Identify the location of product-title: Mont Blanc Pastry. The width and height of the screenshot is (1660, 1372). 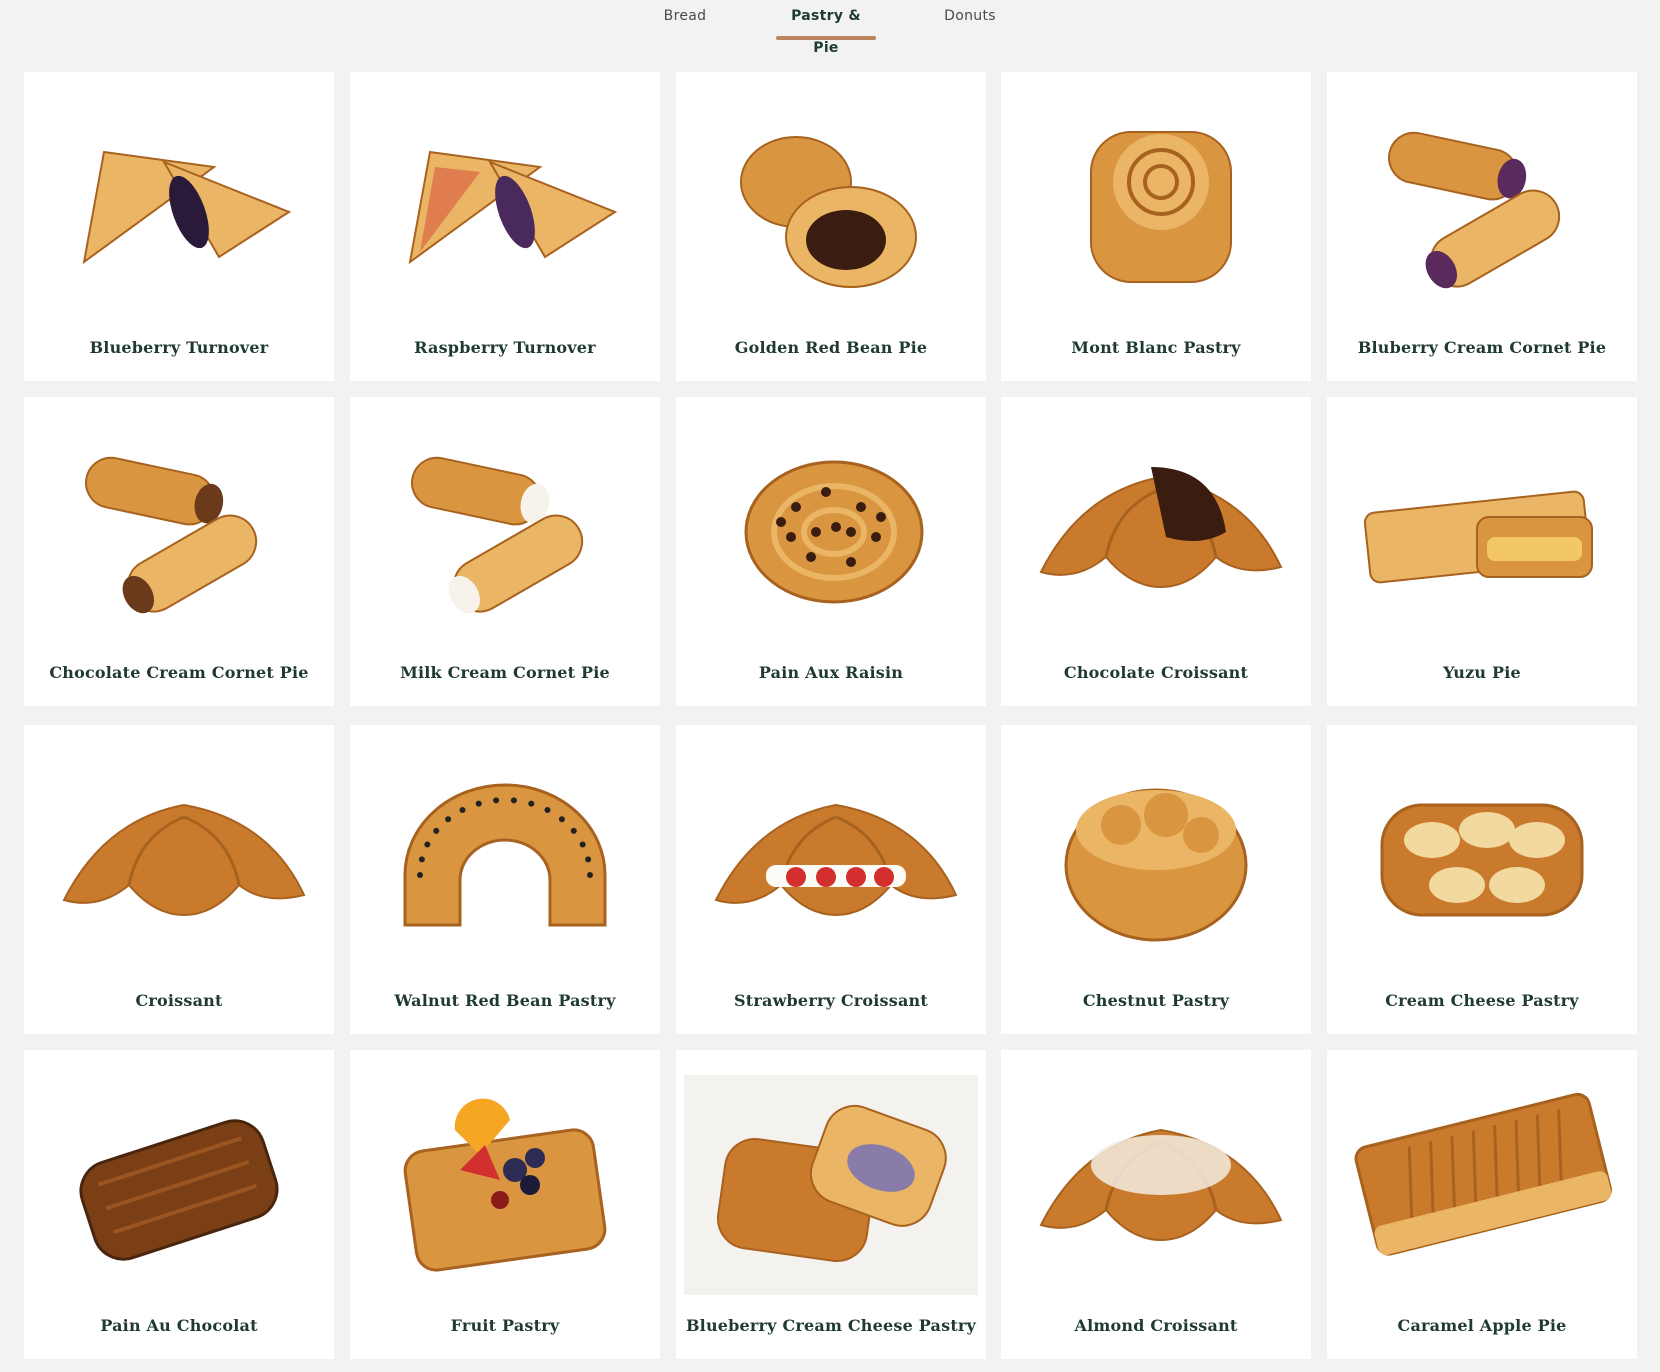
(1156, 347).